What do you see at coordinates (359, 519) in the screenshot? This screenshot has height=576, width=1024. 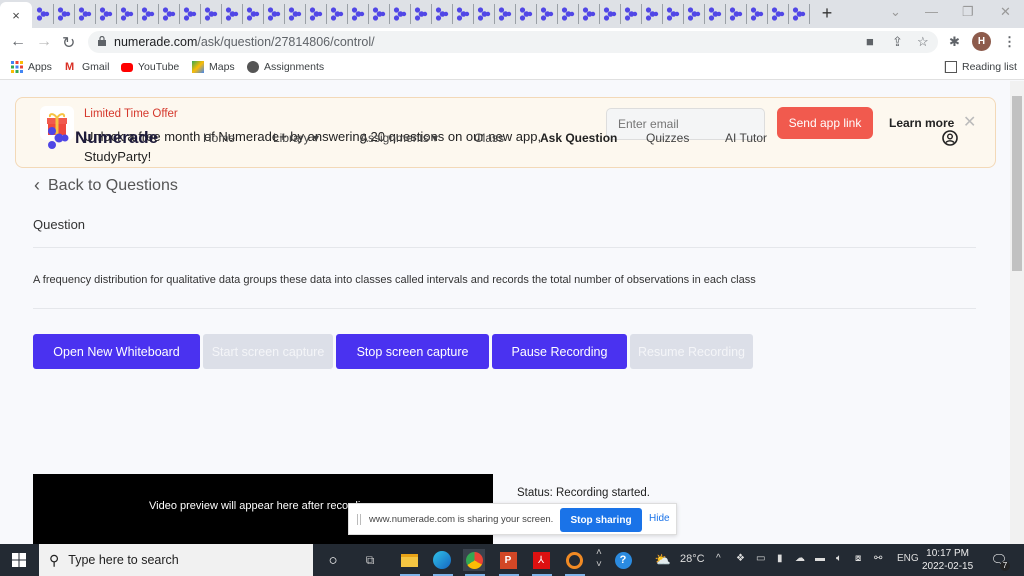 I see `drag-handle-icon` at bounding box center [359, 519].